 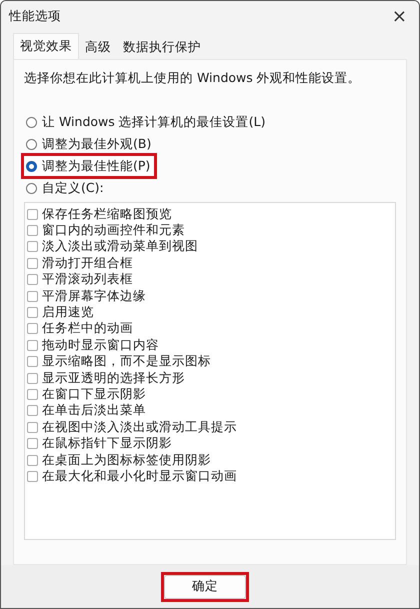 I want to click on checkbox-label: 显示亚透明的选择长方形, so click(x=113, y=378).